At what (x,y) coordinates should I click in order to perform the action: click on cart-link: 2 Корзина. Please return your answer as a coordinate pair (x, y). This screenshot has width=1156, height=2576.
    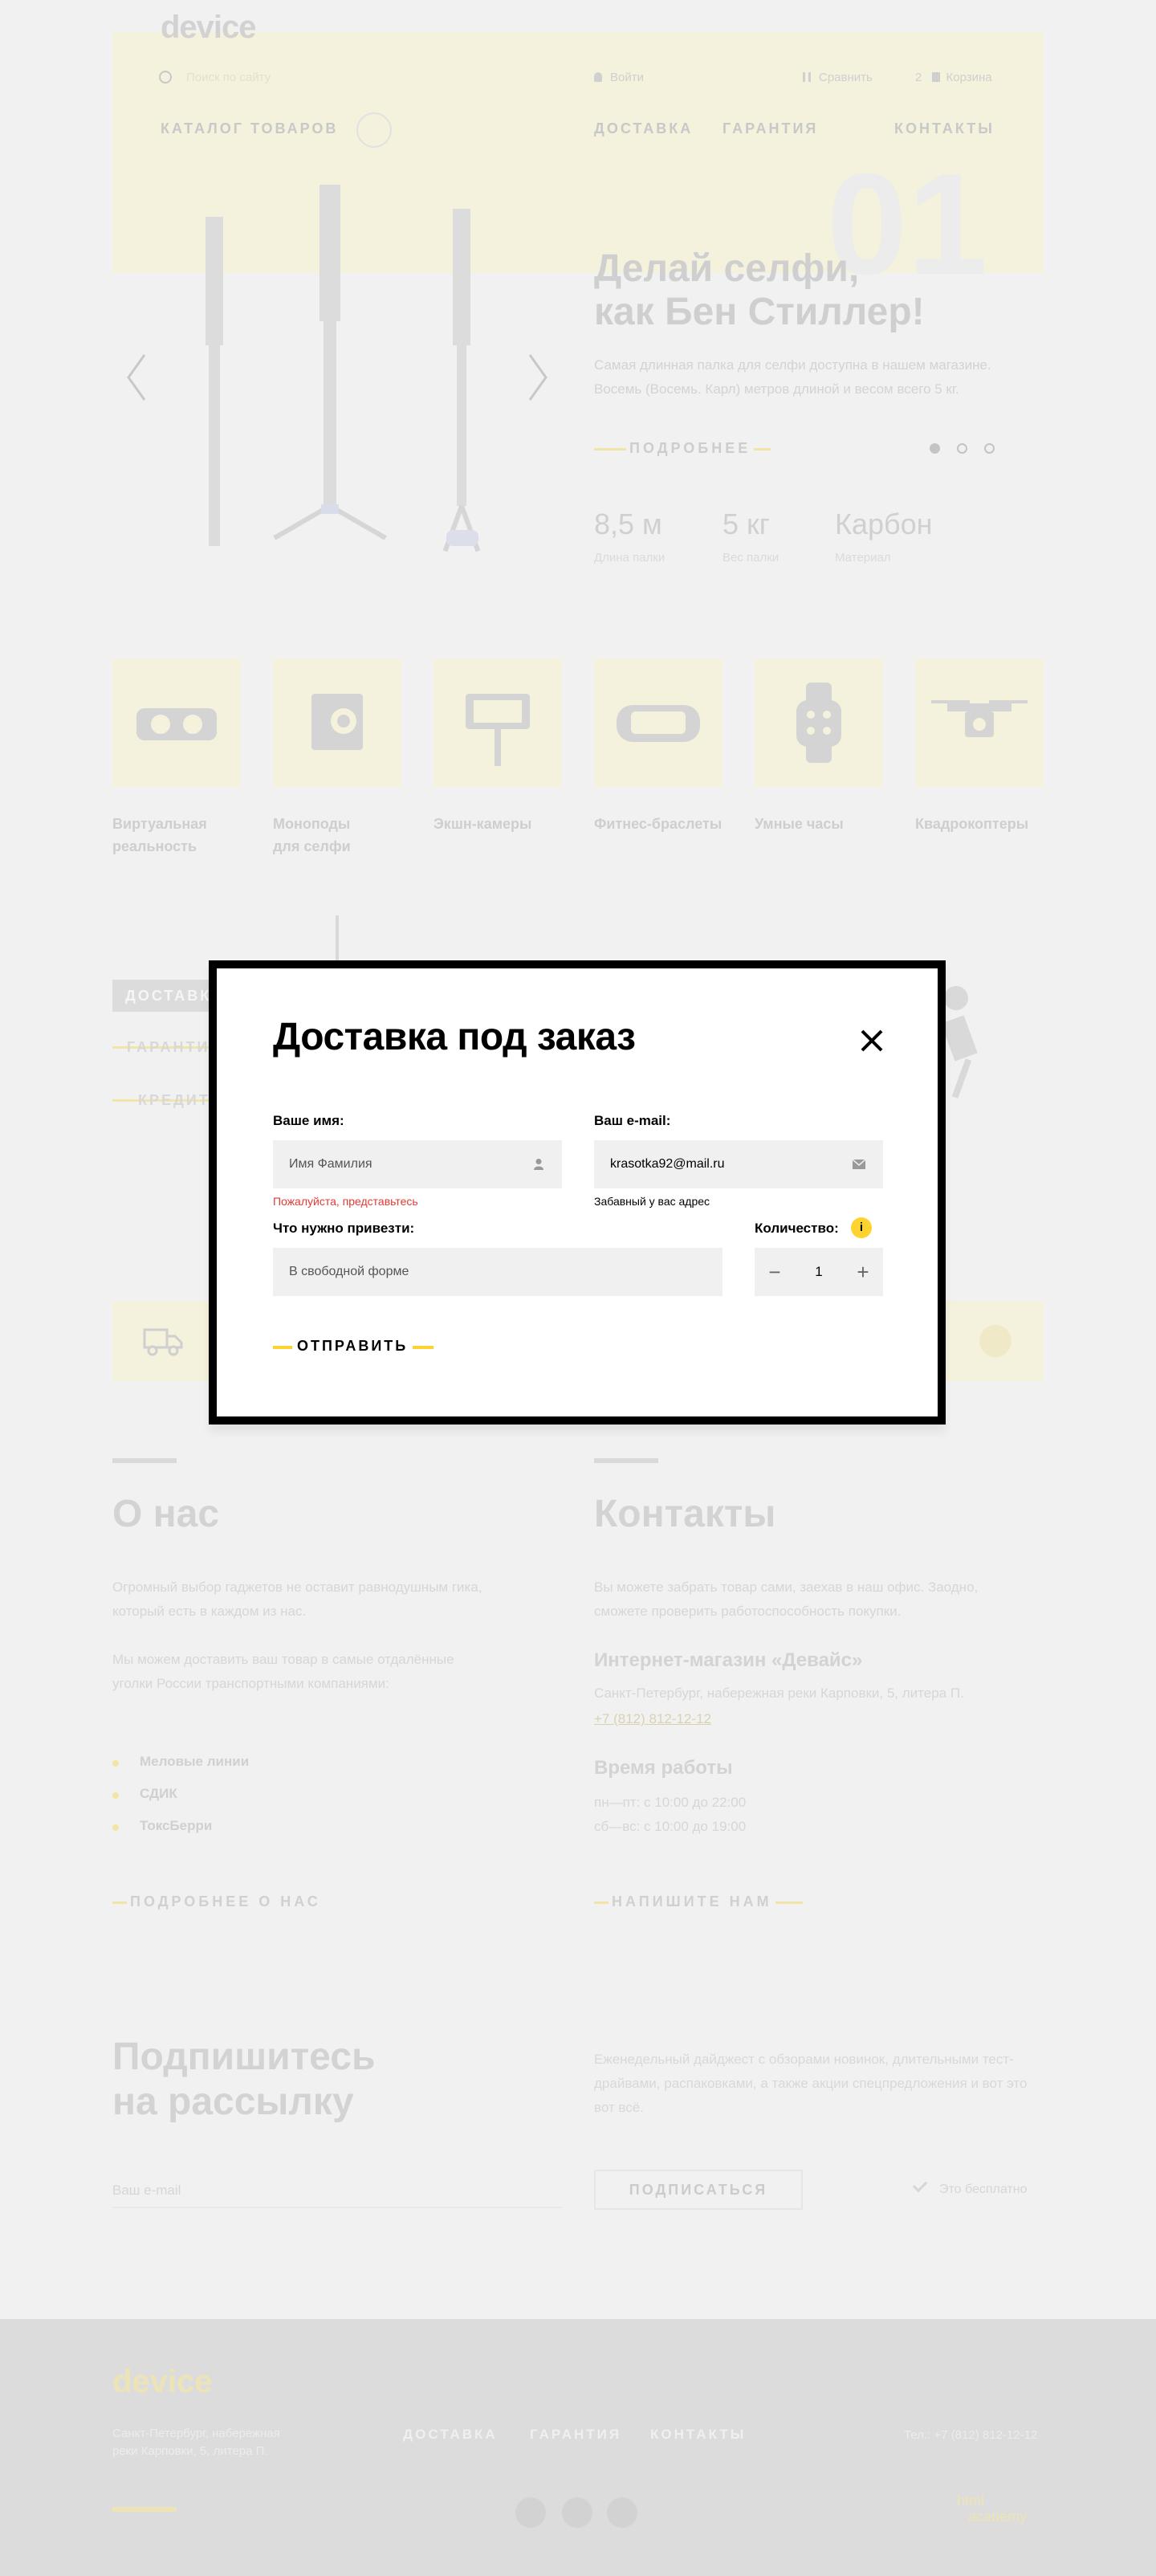
    Looking at the image, I should click on (953, 77).